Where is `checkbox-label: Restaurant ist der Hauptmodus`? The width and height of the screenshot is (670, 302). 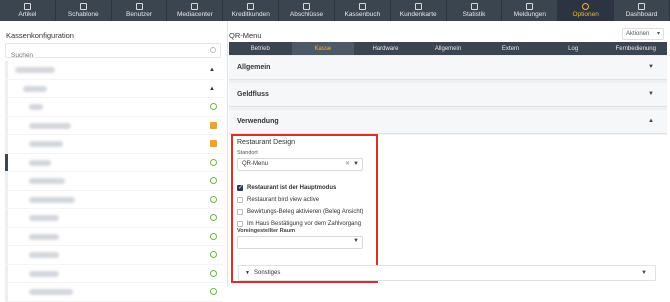
checkbox-label: Restaurant ist der Hauptmodus is located at coordinates (292, 188).